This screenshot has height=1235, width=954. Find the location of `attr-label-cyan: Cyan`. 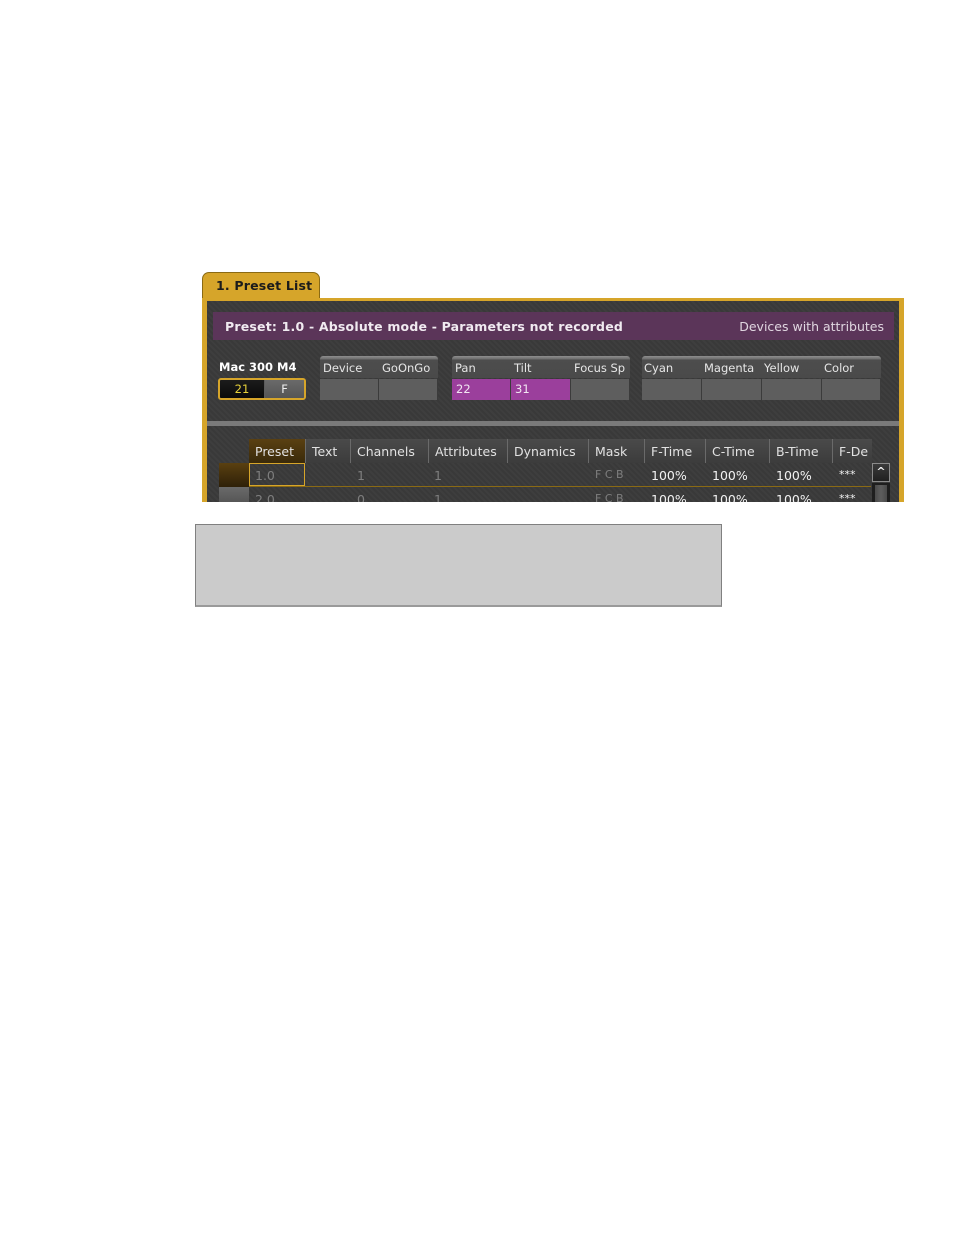

attr-label-cyan: Cyan is located at coordinates (659, 368).